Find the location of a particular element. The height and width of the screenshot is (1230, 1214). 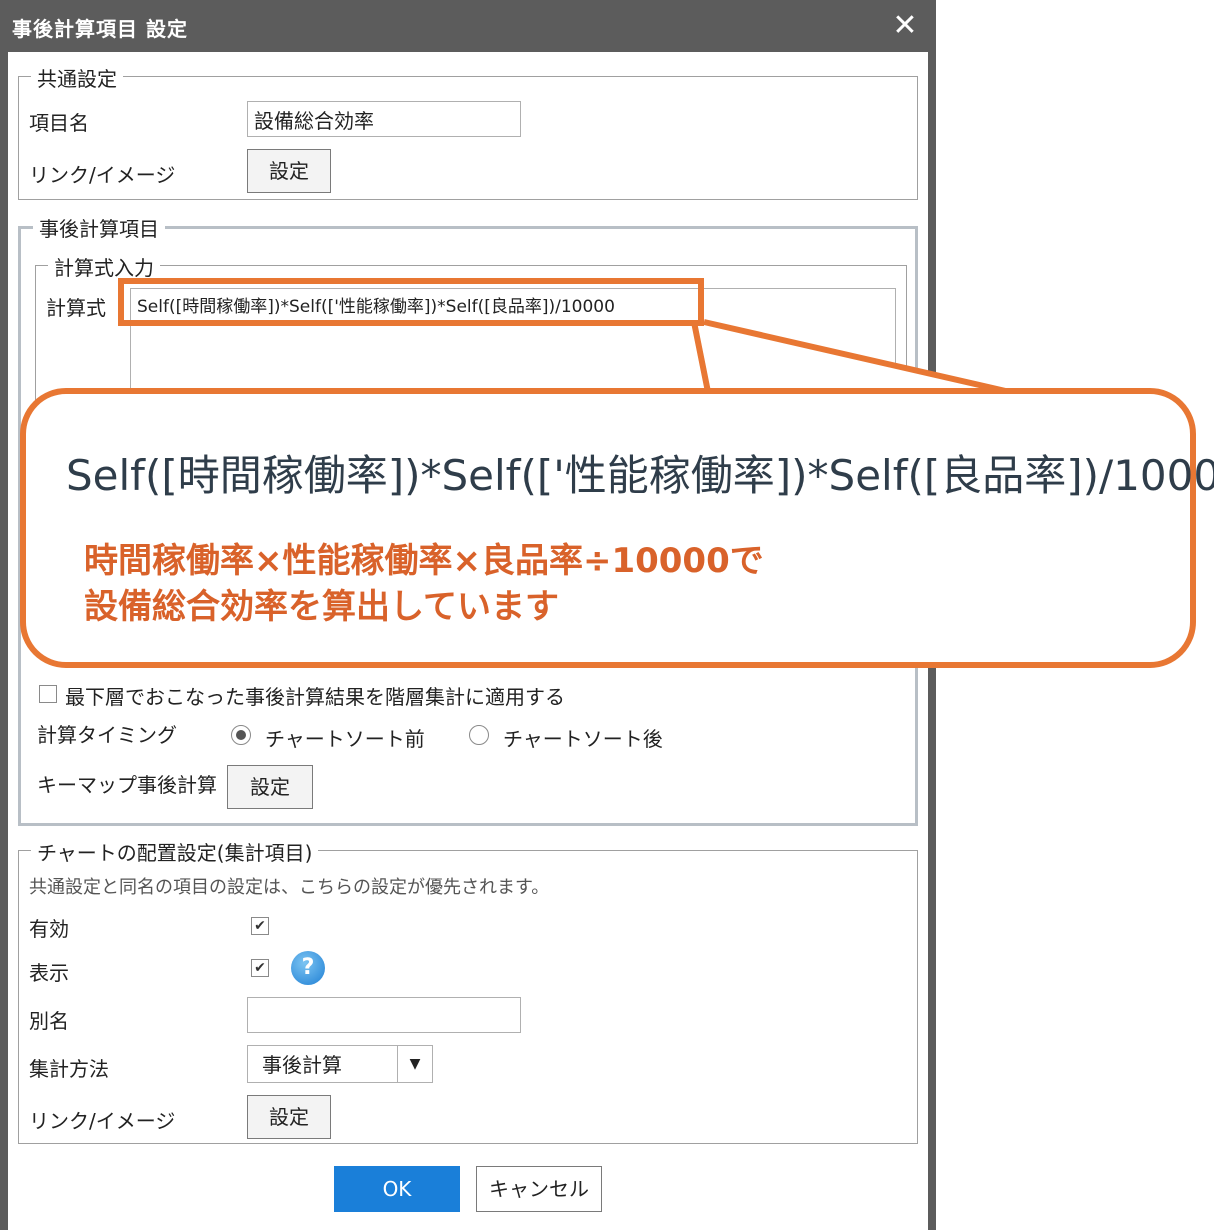

callout-desc-line2: 設備総合効率を算出しています is located at coordinates (321, 607).